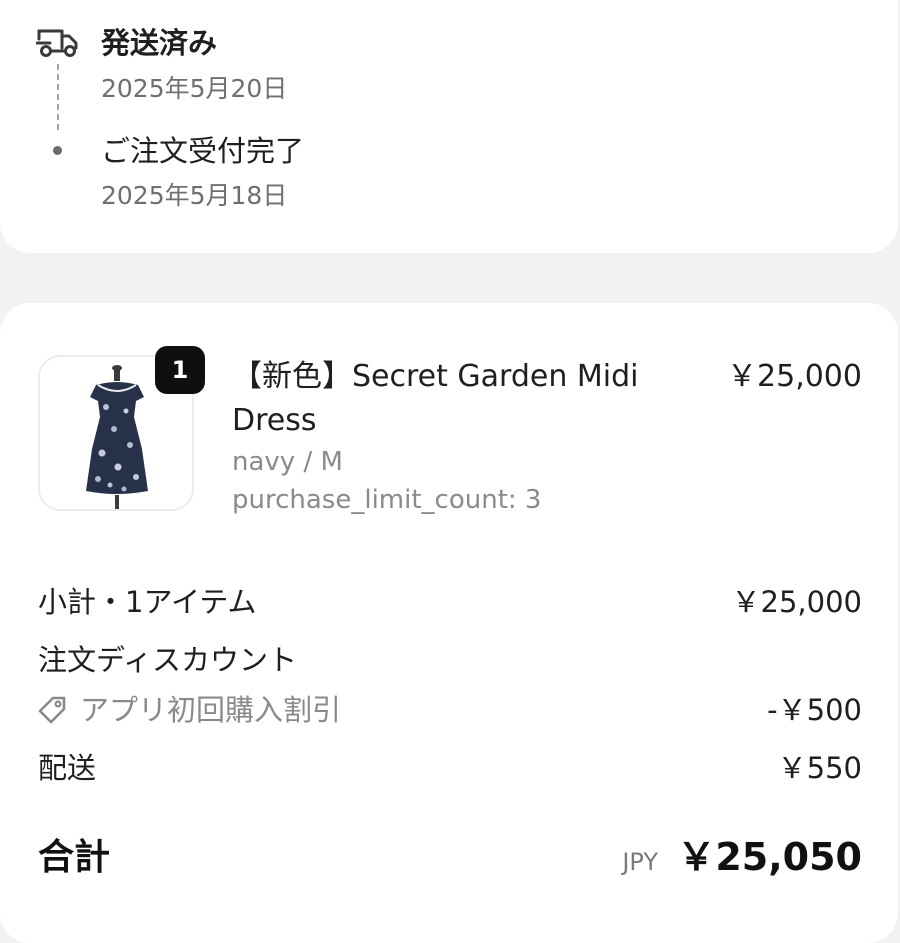  I want to click on product-price: ￥25,000, so click(794, 376).